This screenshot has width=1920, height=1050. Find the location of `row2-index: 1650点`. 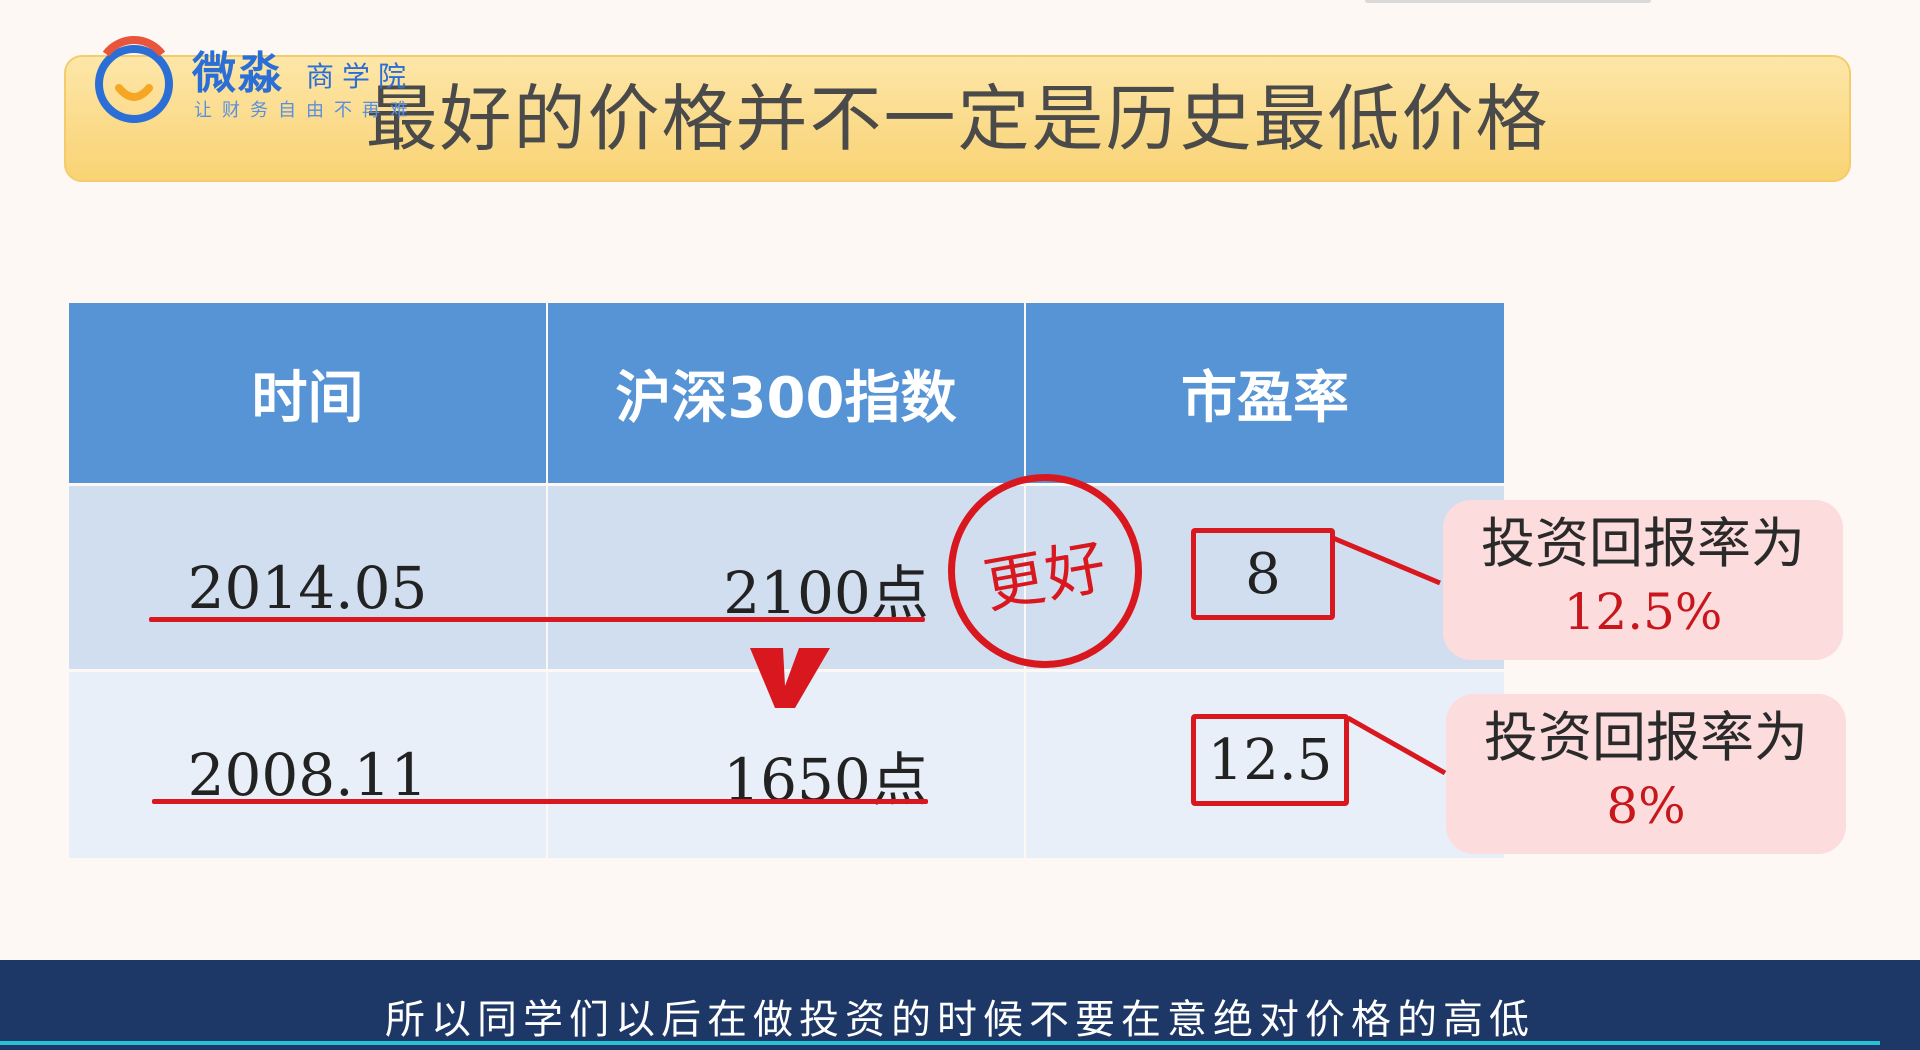

row2-index: 1650点 is located at coordinates (786, 765).